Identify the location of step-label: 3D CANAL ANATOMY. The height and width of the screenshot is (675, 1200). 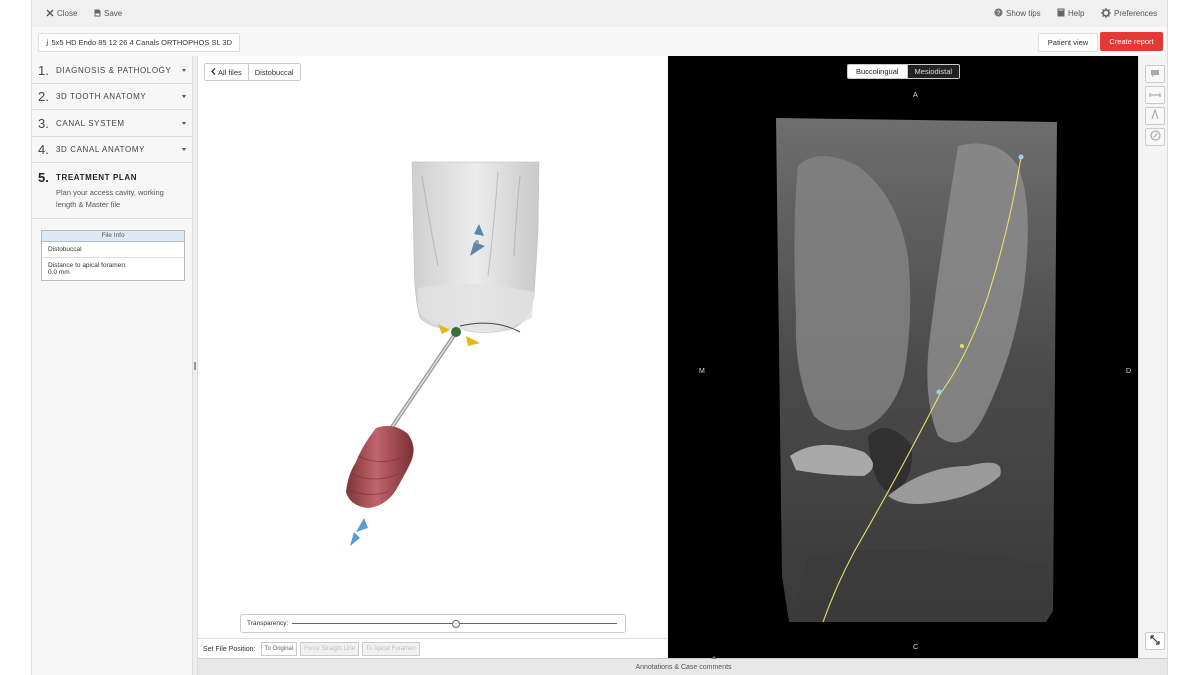
(101, 149).